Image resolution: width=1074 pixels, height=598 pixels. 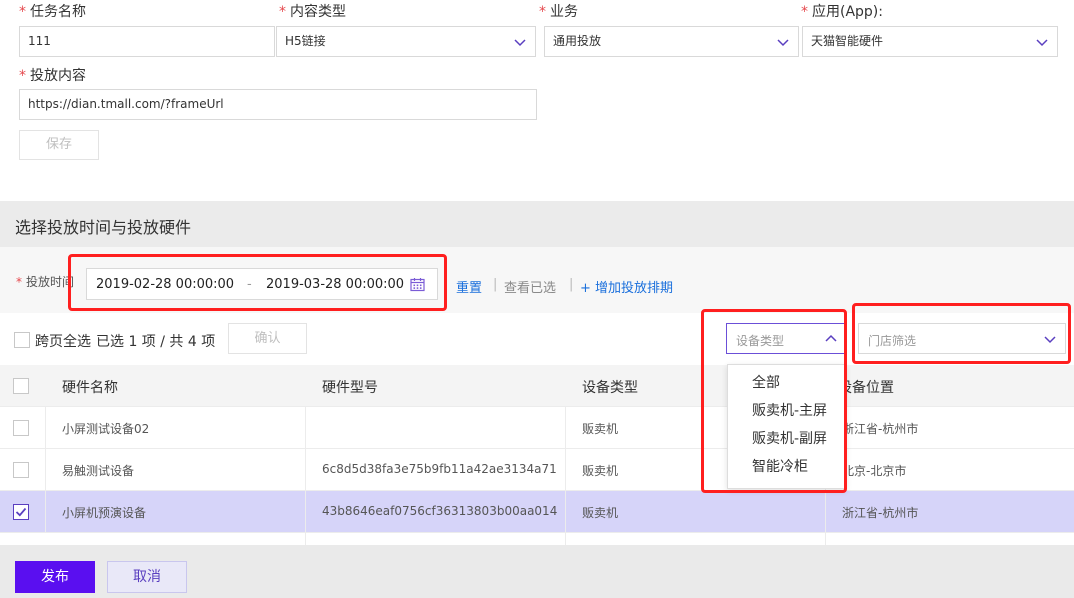 What do you see at coordinates (786, 467) in the screenshot?
I see `dropdown-option-smart-fridge: 智能冷柜` at bounding box center [786, 467].